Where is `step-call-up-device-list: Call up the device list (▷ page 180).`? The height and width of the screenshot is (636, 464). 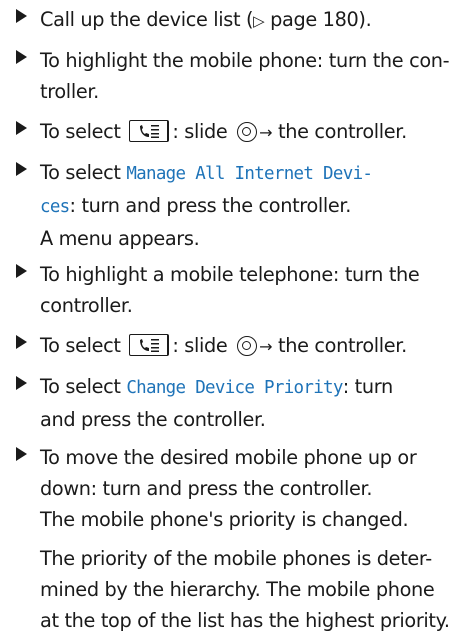 step-call-up-device-list: Call up the device list (▷ page 180). is located at coordinates (238, 20).